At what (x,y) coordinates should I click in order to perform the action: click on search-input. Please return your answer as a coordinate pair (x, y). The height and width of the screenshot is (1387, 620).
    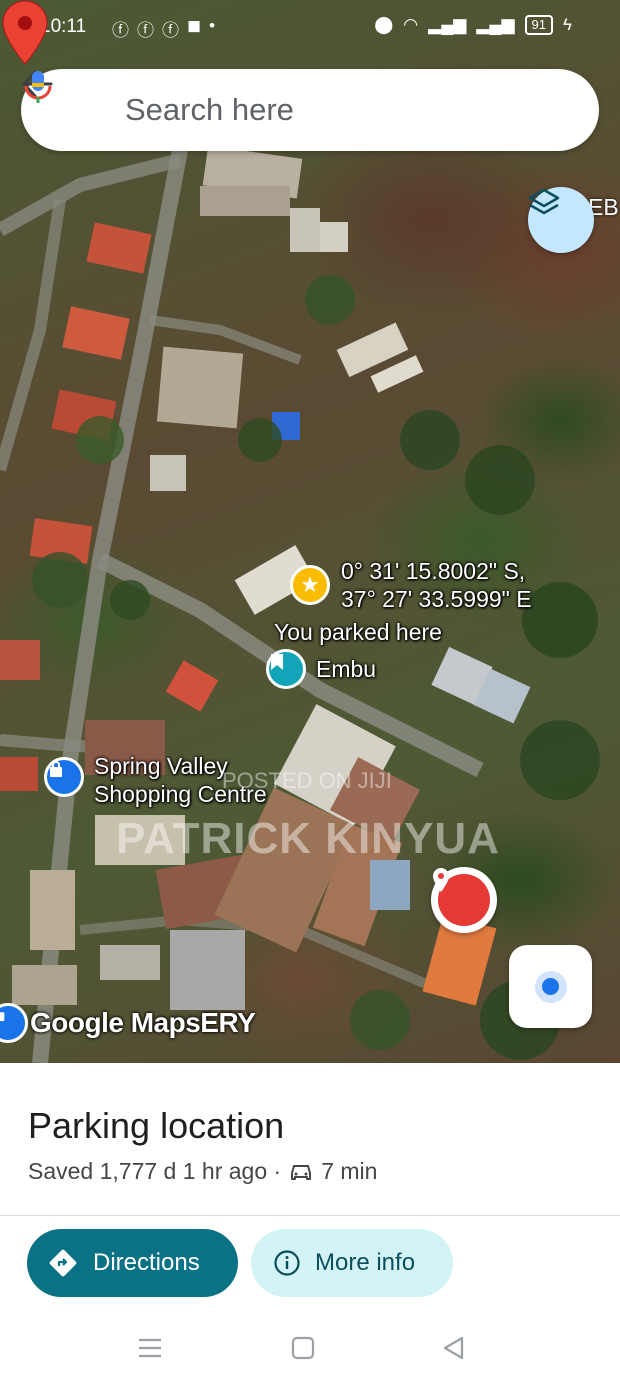
    Looking at the image, I should click on (325, 110).